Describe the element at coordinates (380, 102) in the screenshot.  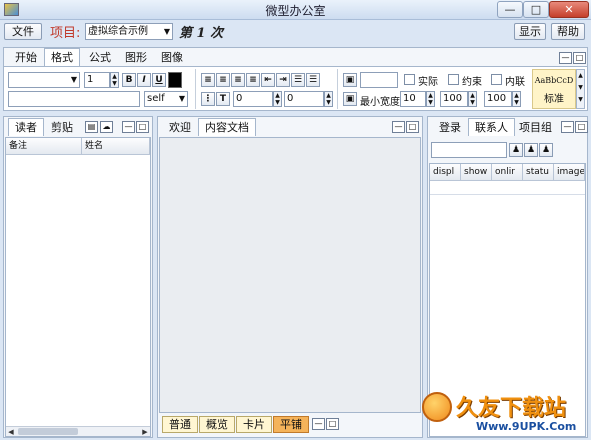
I see `min-width-label: 最小宽度` at that location.